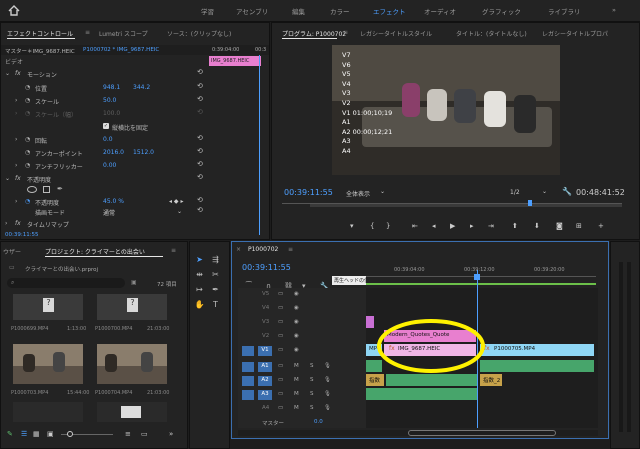  What do you see at coordinates (215, 304) in the screenshot?
I see `type-tool-icon: T` at bounding box center [215, 304].